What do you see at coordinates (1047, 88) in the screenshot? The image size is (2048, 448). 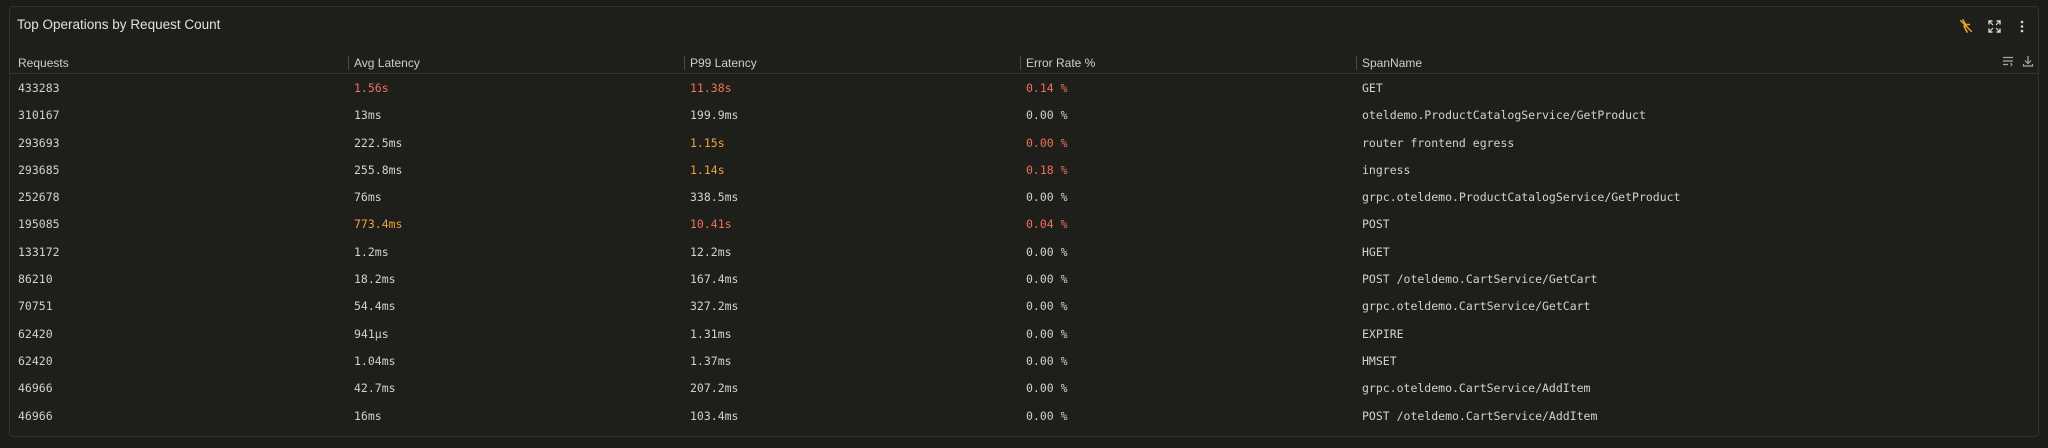 I see `cell-error-rate: 0.14 %` at bounding box center [1047, 88].